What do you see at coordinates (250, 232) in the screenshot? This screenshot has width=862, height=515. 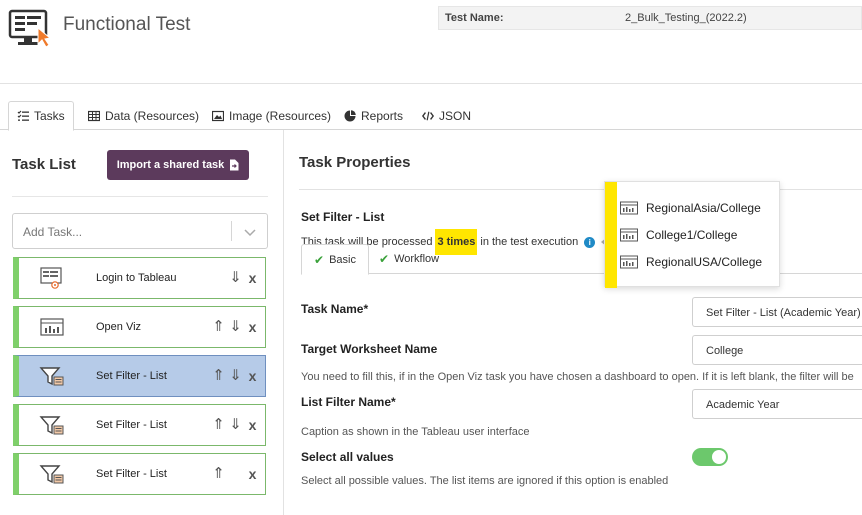 I see `chevron-down-icon` at bounding box center [250, 232].